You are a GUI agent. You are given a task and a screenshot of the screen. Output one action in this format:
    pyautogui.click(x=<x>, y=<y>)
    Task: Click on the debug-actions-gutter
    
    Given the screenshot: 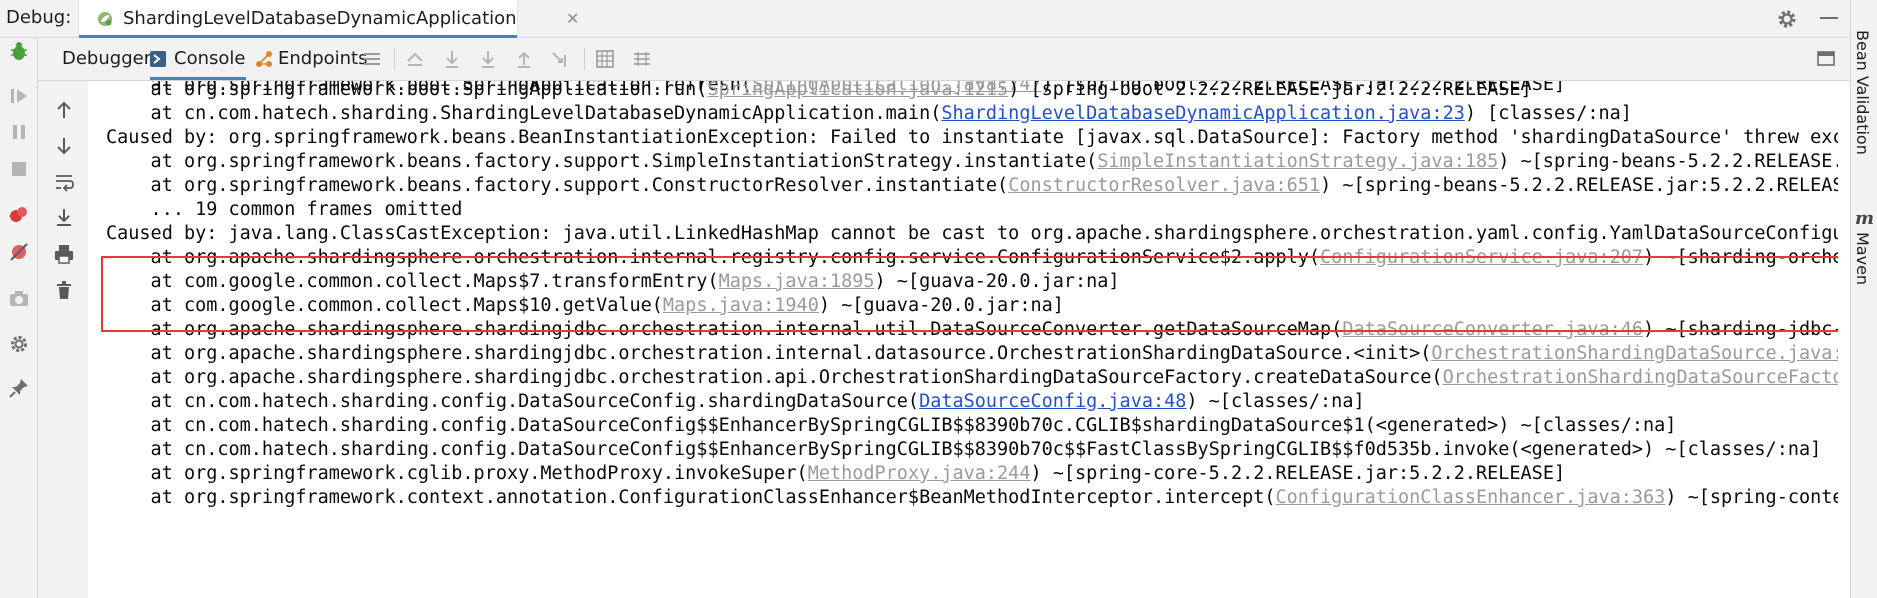 What is the action you would take?
    pyautogui.click(x=19, y=318)
    